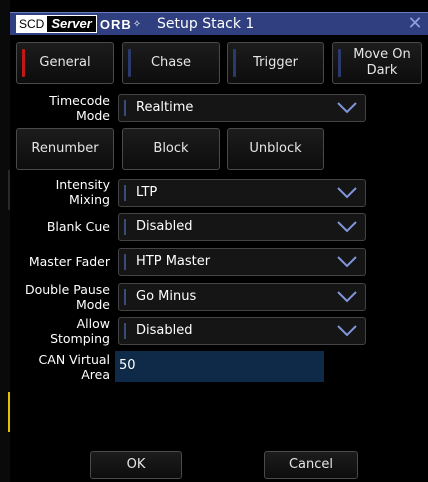 This screenshot has width=428, height=482. Describe the element at coordinates (164, 330) in the screenshot. I see `allow-stomping-value: Disabled` at that location.